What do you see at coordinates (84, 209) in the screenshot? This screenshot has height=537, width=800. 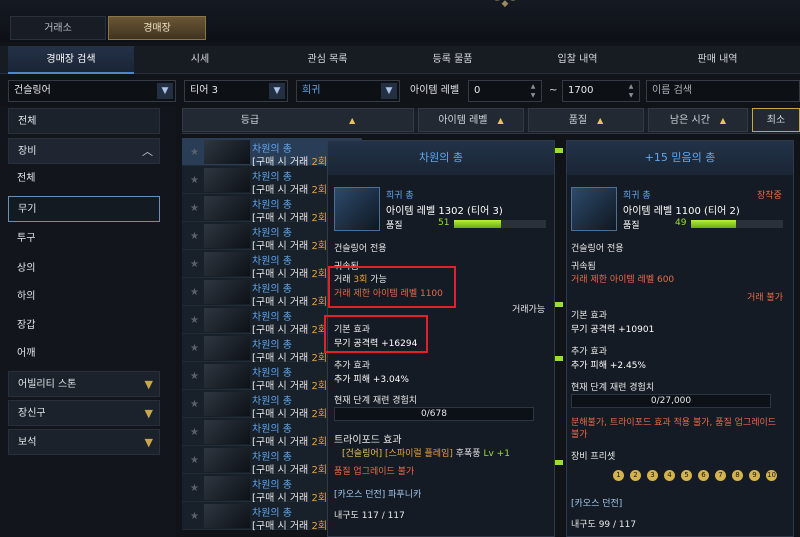 I see `sidebar-subitem-weapon: 무기` at bounding box center [84, 209].